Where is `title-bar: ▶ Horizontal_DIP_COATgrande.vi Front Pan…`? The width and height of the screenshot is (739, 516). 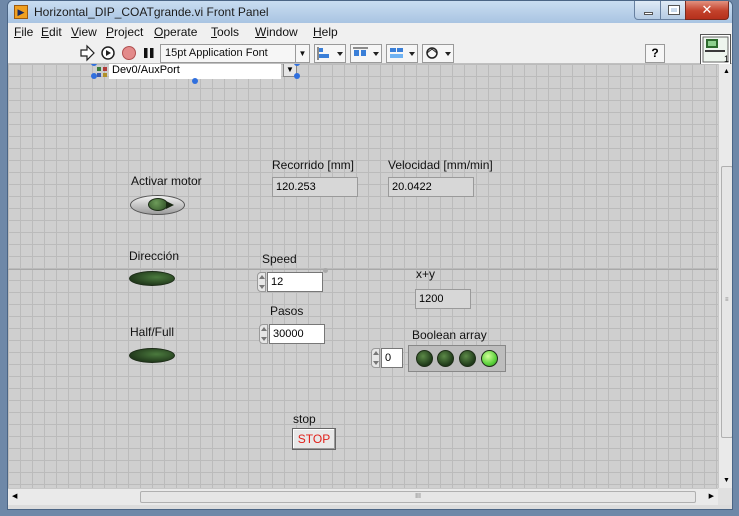
title-bar: ▶ Horizontal_DIP_COATgrande.vi Front Pan… is located at coordinates (370, 12).